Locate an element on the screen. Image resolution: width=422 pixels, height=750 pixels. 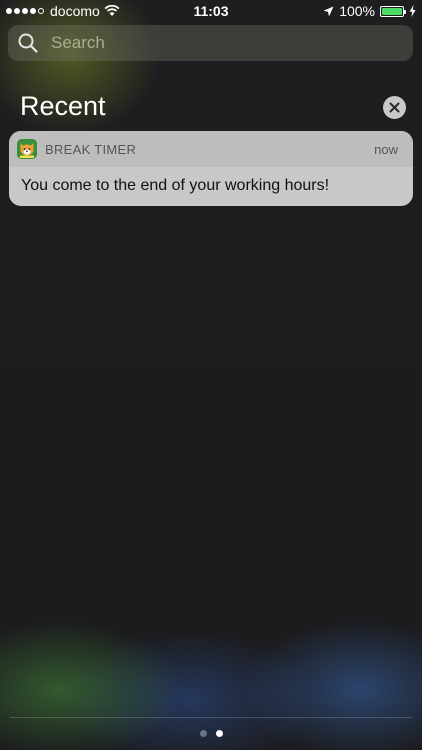
close-icon is located at coordinates (394, 107).